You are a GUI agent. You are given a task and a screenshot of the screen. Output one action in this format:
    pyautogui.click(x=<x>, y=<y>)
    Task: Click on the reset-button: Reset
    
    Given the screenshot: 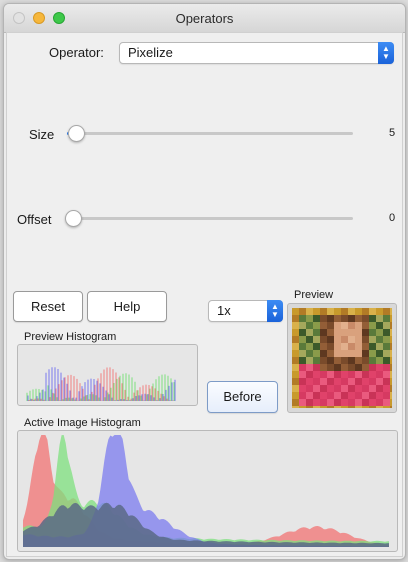 What is the action you would take?
    pyautogui.click(x=48, y=306)
    